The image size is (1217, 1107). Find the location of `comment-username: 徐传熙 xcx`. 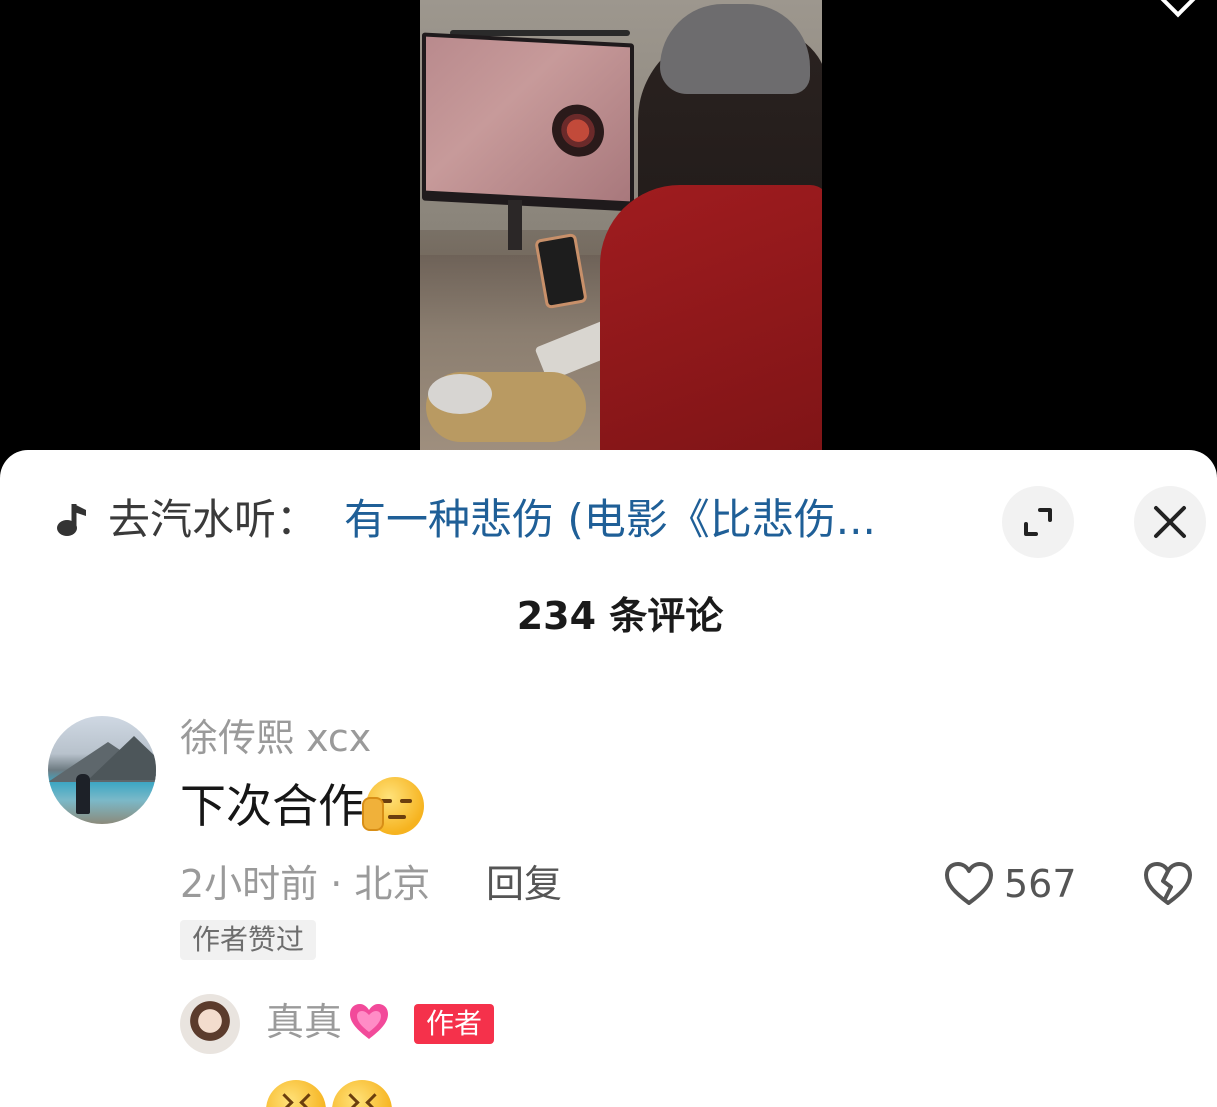

comment-username: 徐传熙 xcx is located at coordinates (275, 738).